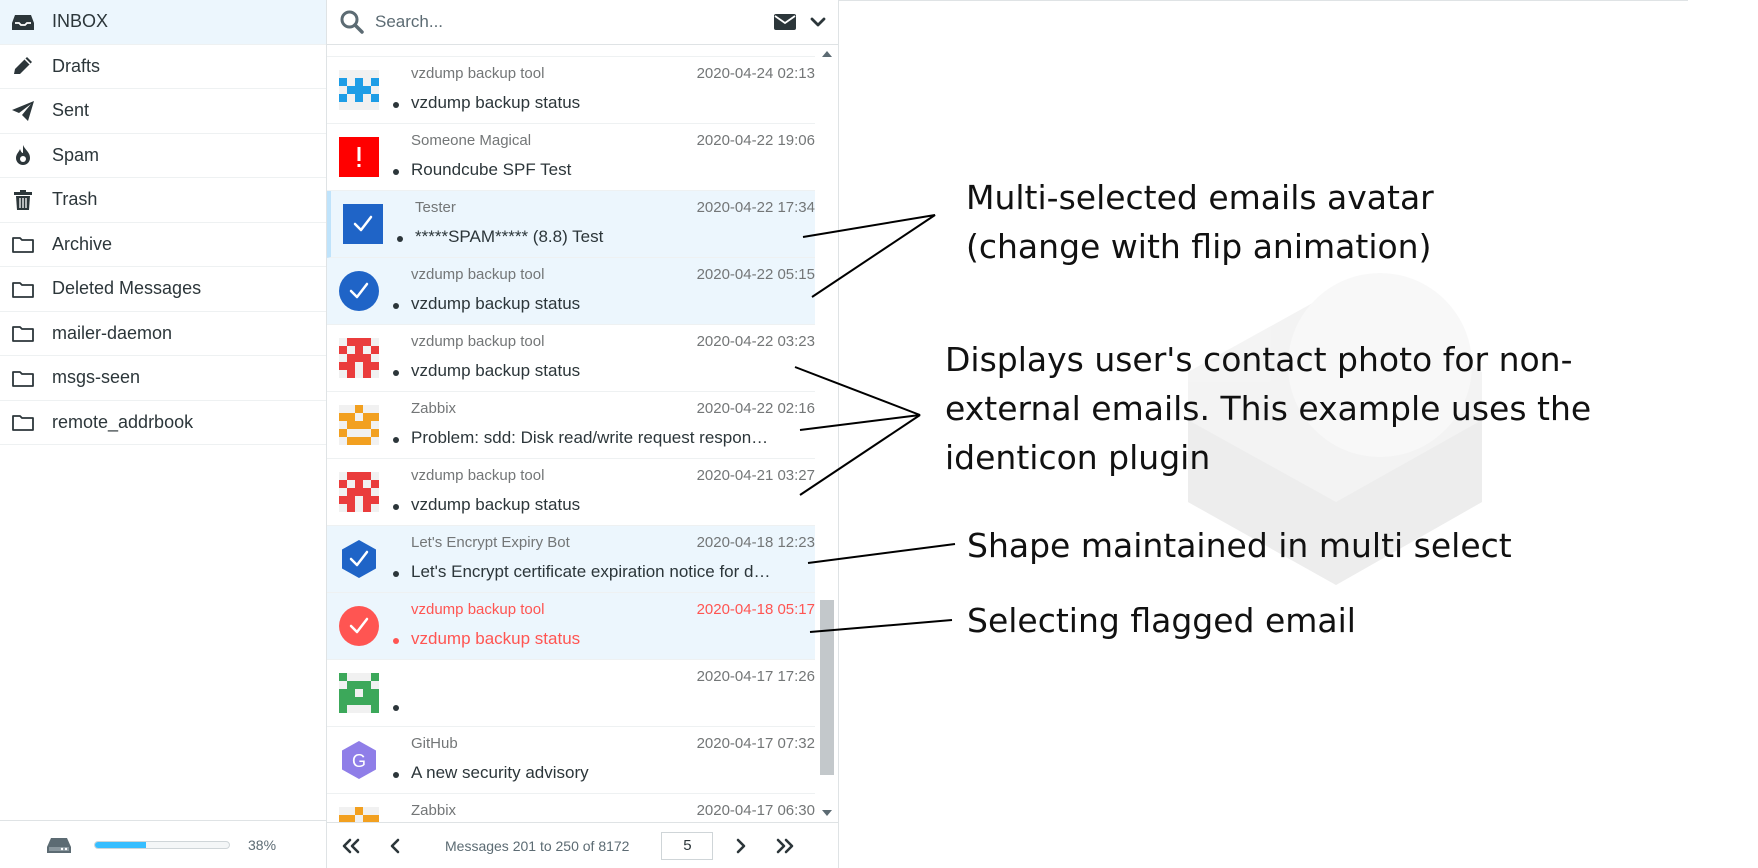  Describe the element at coordinates (76, 154) in the screenshot. I see `folder-label: Spam` at that location.